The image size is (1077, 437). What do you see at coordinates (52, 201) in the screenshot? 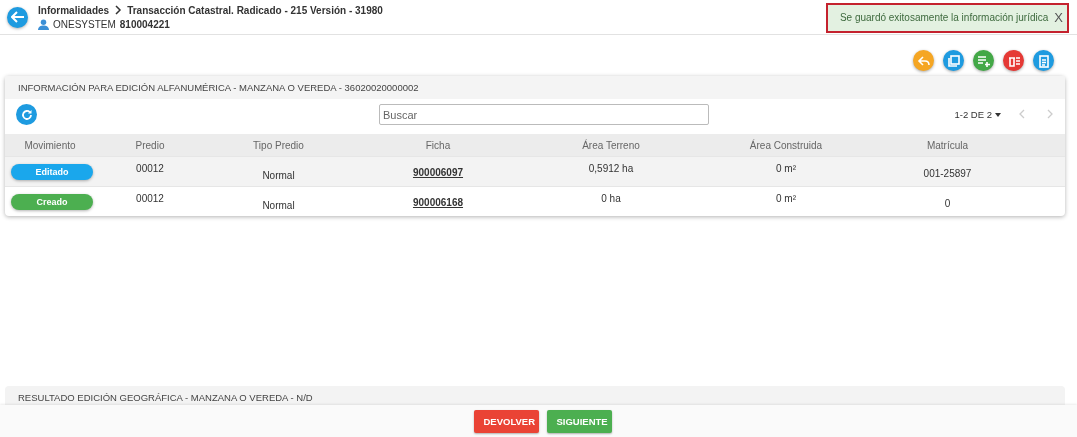
I see `movement-badge: Creado` at bounding box center [52, 201].